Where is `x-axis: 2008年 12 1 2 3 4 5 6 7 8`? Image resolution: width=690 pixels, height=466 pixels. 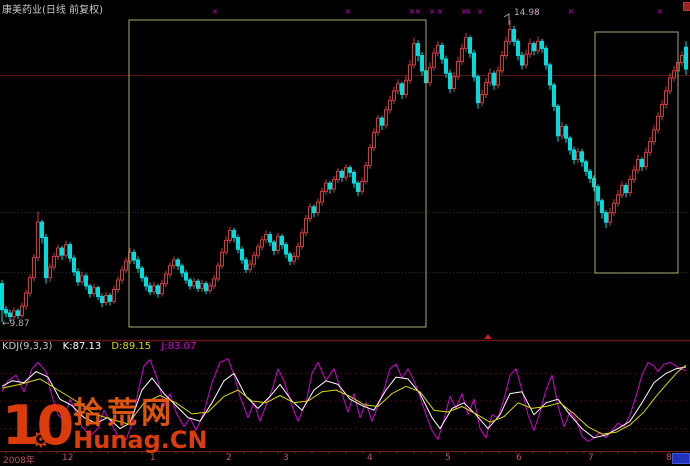 x-axis: 2008年 12 1 2 3 4 5 6 7 8 is located at coordinates (345, 459).